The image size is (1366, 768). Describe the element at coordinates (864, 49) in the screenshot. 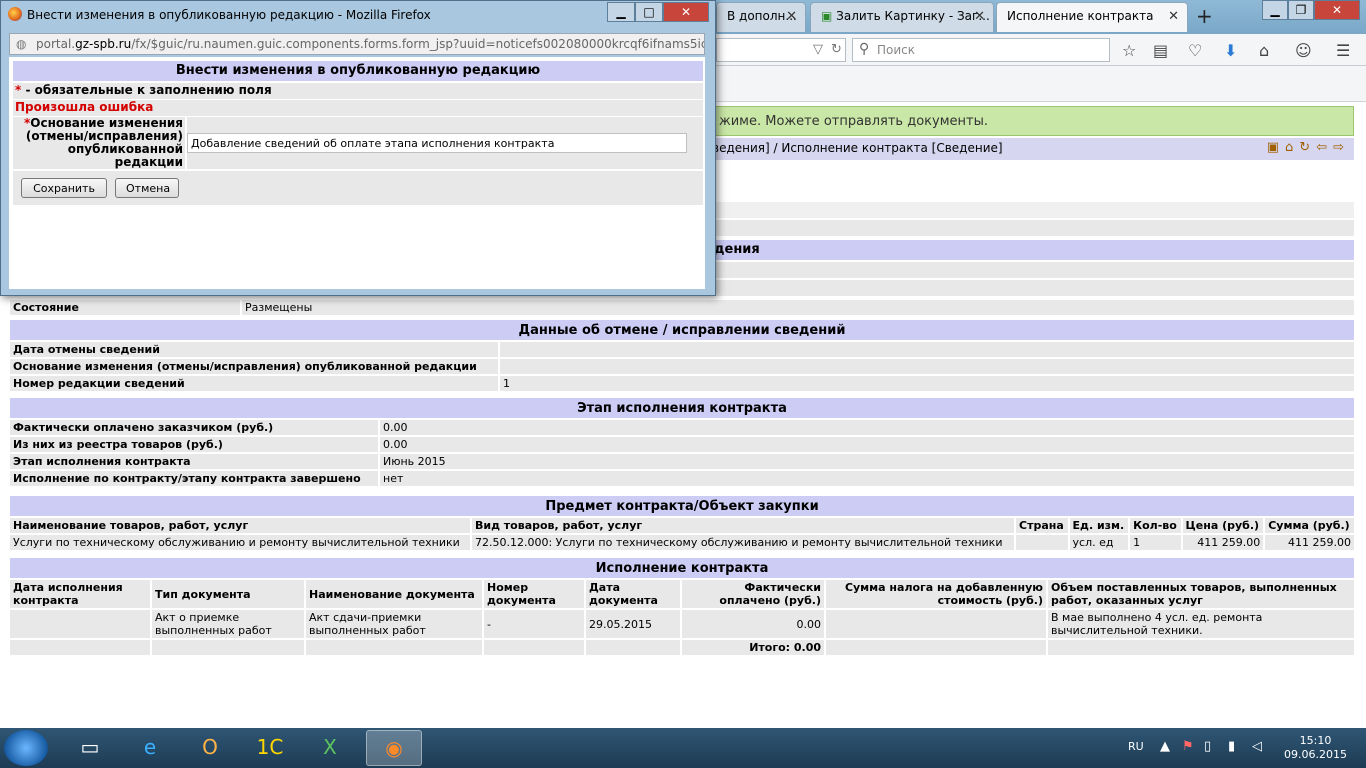

I see `search-icon: ⚲` at that location.